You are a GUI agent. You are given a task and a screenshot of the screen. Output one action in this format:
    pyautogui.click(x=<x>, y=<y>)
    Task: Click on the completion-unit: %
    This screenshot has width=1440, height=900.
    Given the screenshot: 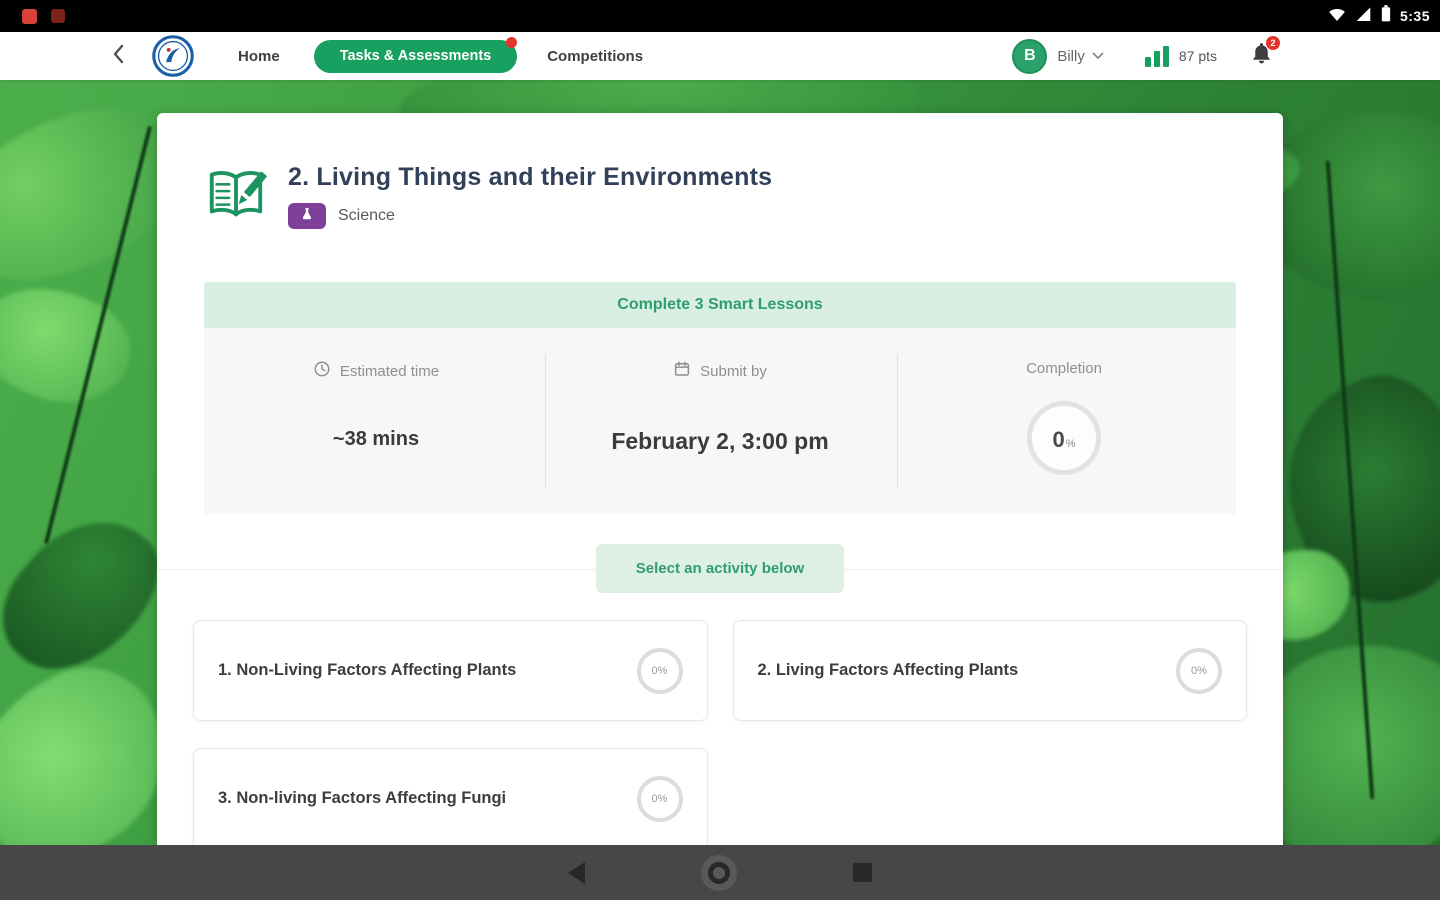 What is the action you would take?
    pyautogui.click(x=1070, y=444)
    